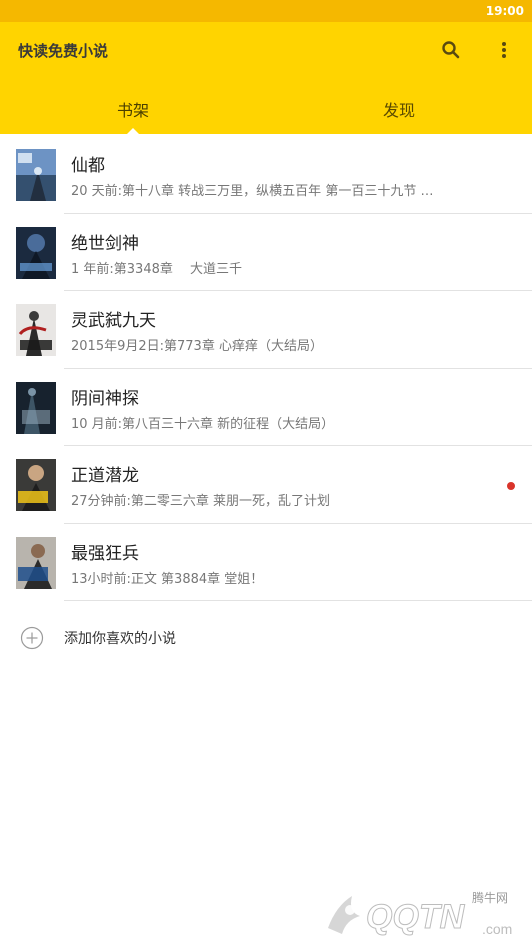 Image resolution: width=532 pixels, height=946 pixels. Describe the element at coordinates (105, 398) in the screenshot. I see `book-title: 阴间神探` at that location.